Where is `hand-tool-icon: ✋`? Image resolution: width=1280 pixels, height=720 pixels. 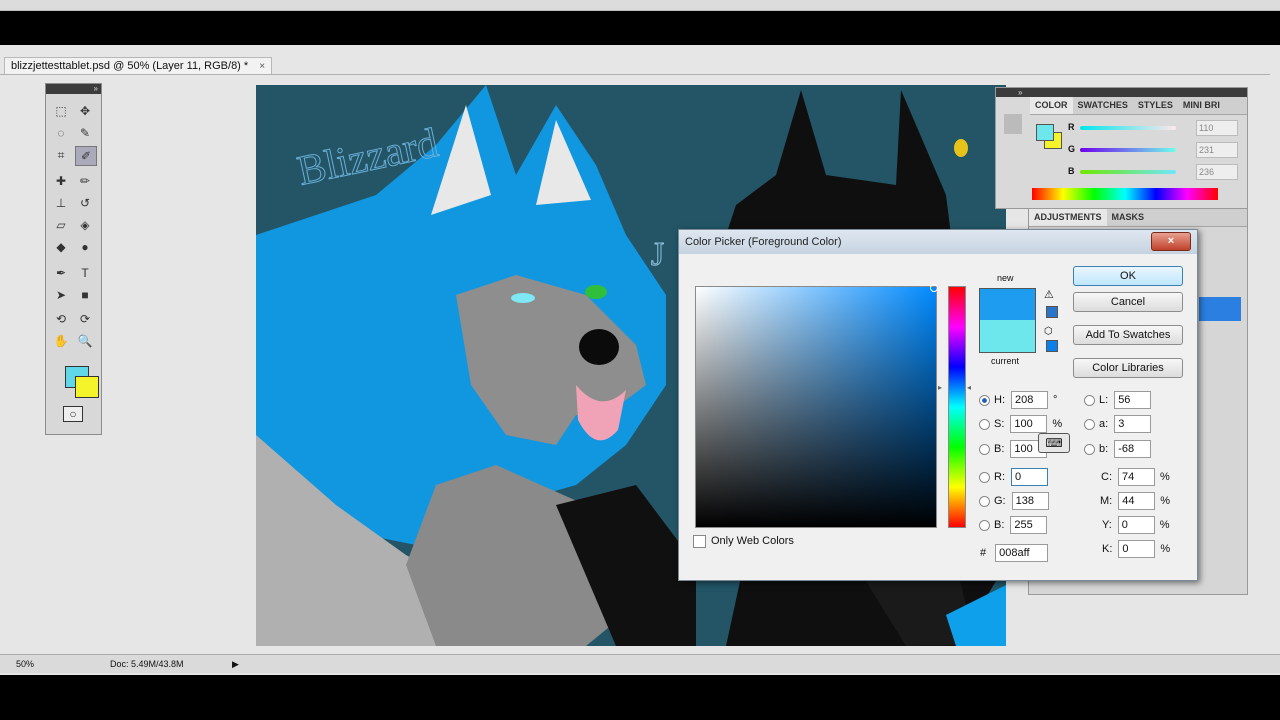
hand-tool-icon: ✋ is located at coordinates (61, 341).